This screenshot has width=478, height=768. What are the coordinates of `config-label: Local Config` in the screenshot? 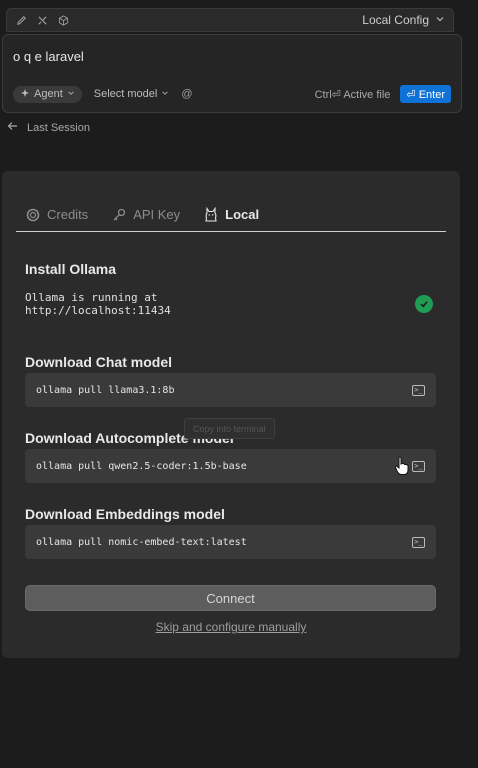 It's located at (395, 20).